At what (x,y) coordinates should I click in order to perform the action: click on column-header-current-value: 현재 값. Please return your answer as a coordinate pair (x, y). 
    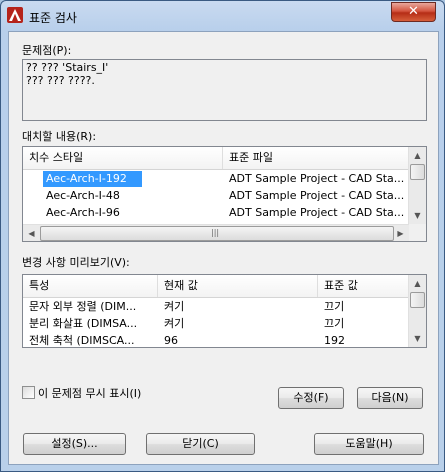
    Looking at the image, I should click on (238, 286).